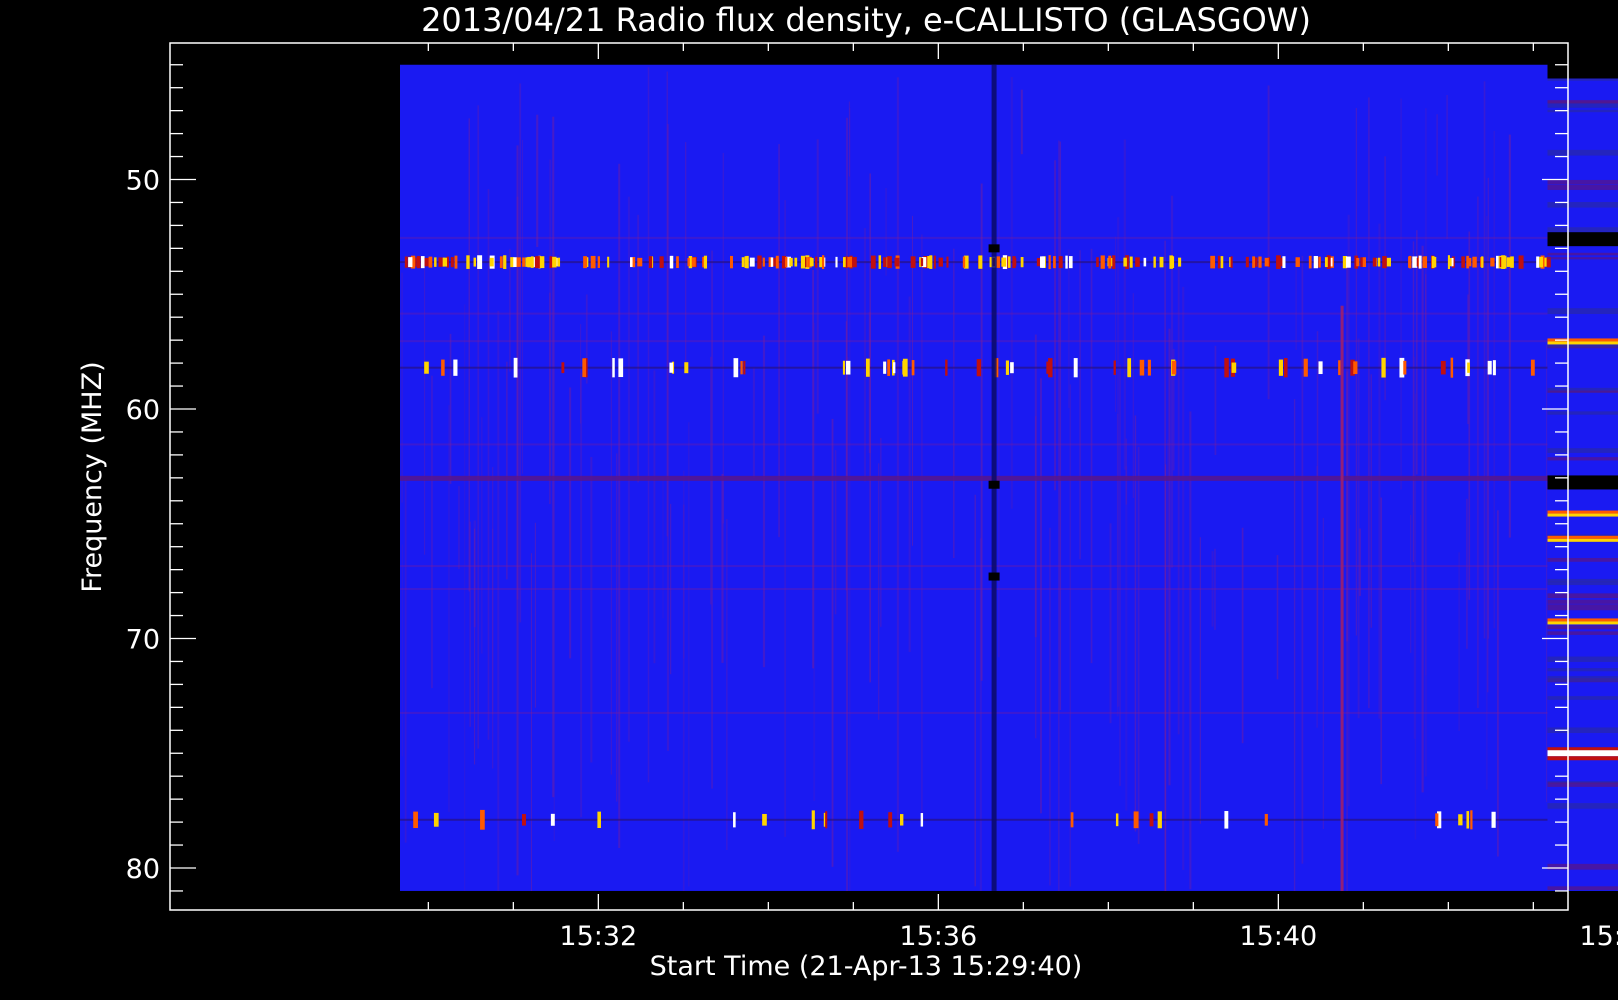 The image size is (1618, 1000). Describe the element at coordinates (1342, 598) in the screenshot. I see `broadband-line` at that location.